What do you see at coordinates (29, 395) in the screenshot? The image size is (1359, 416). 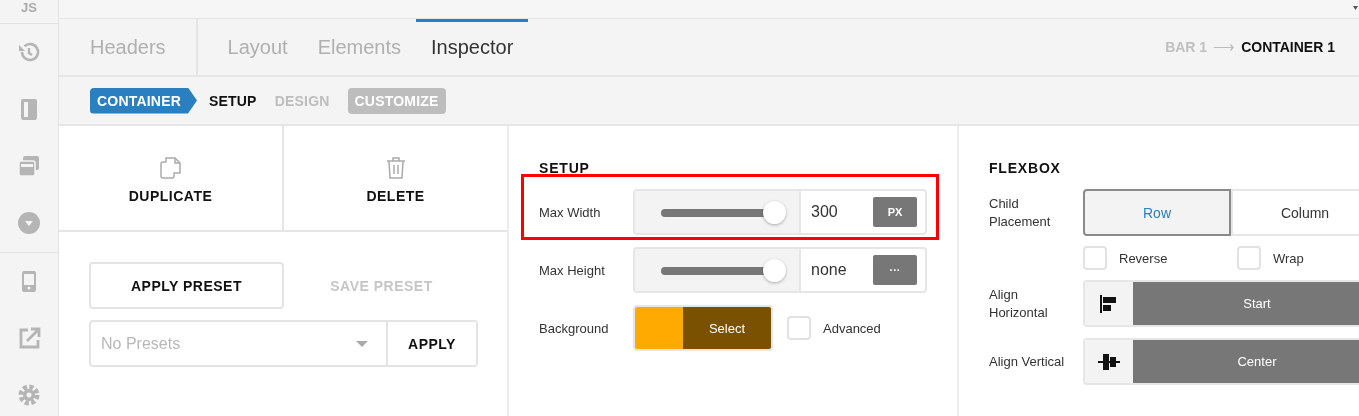 I see `settings-icon` at bounding box center [29, 395].